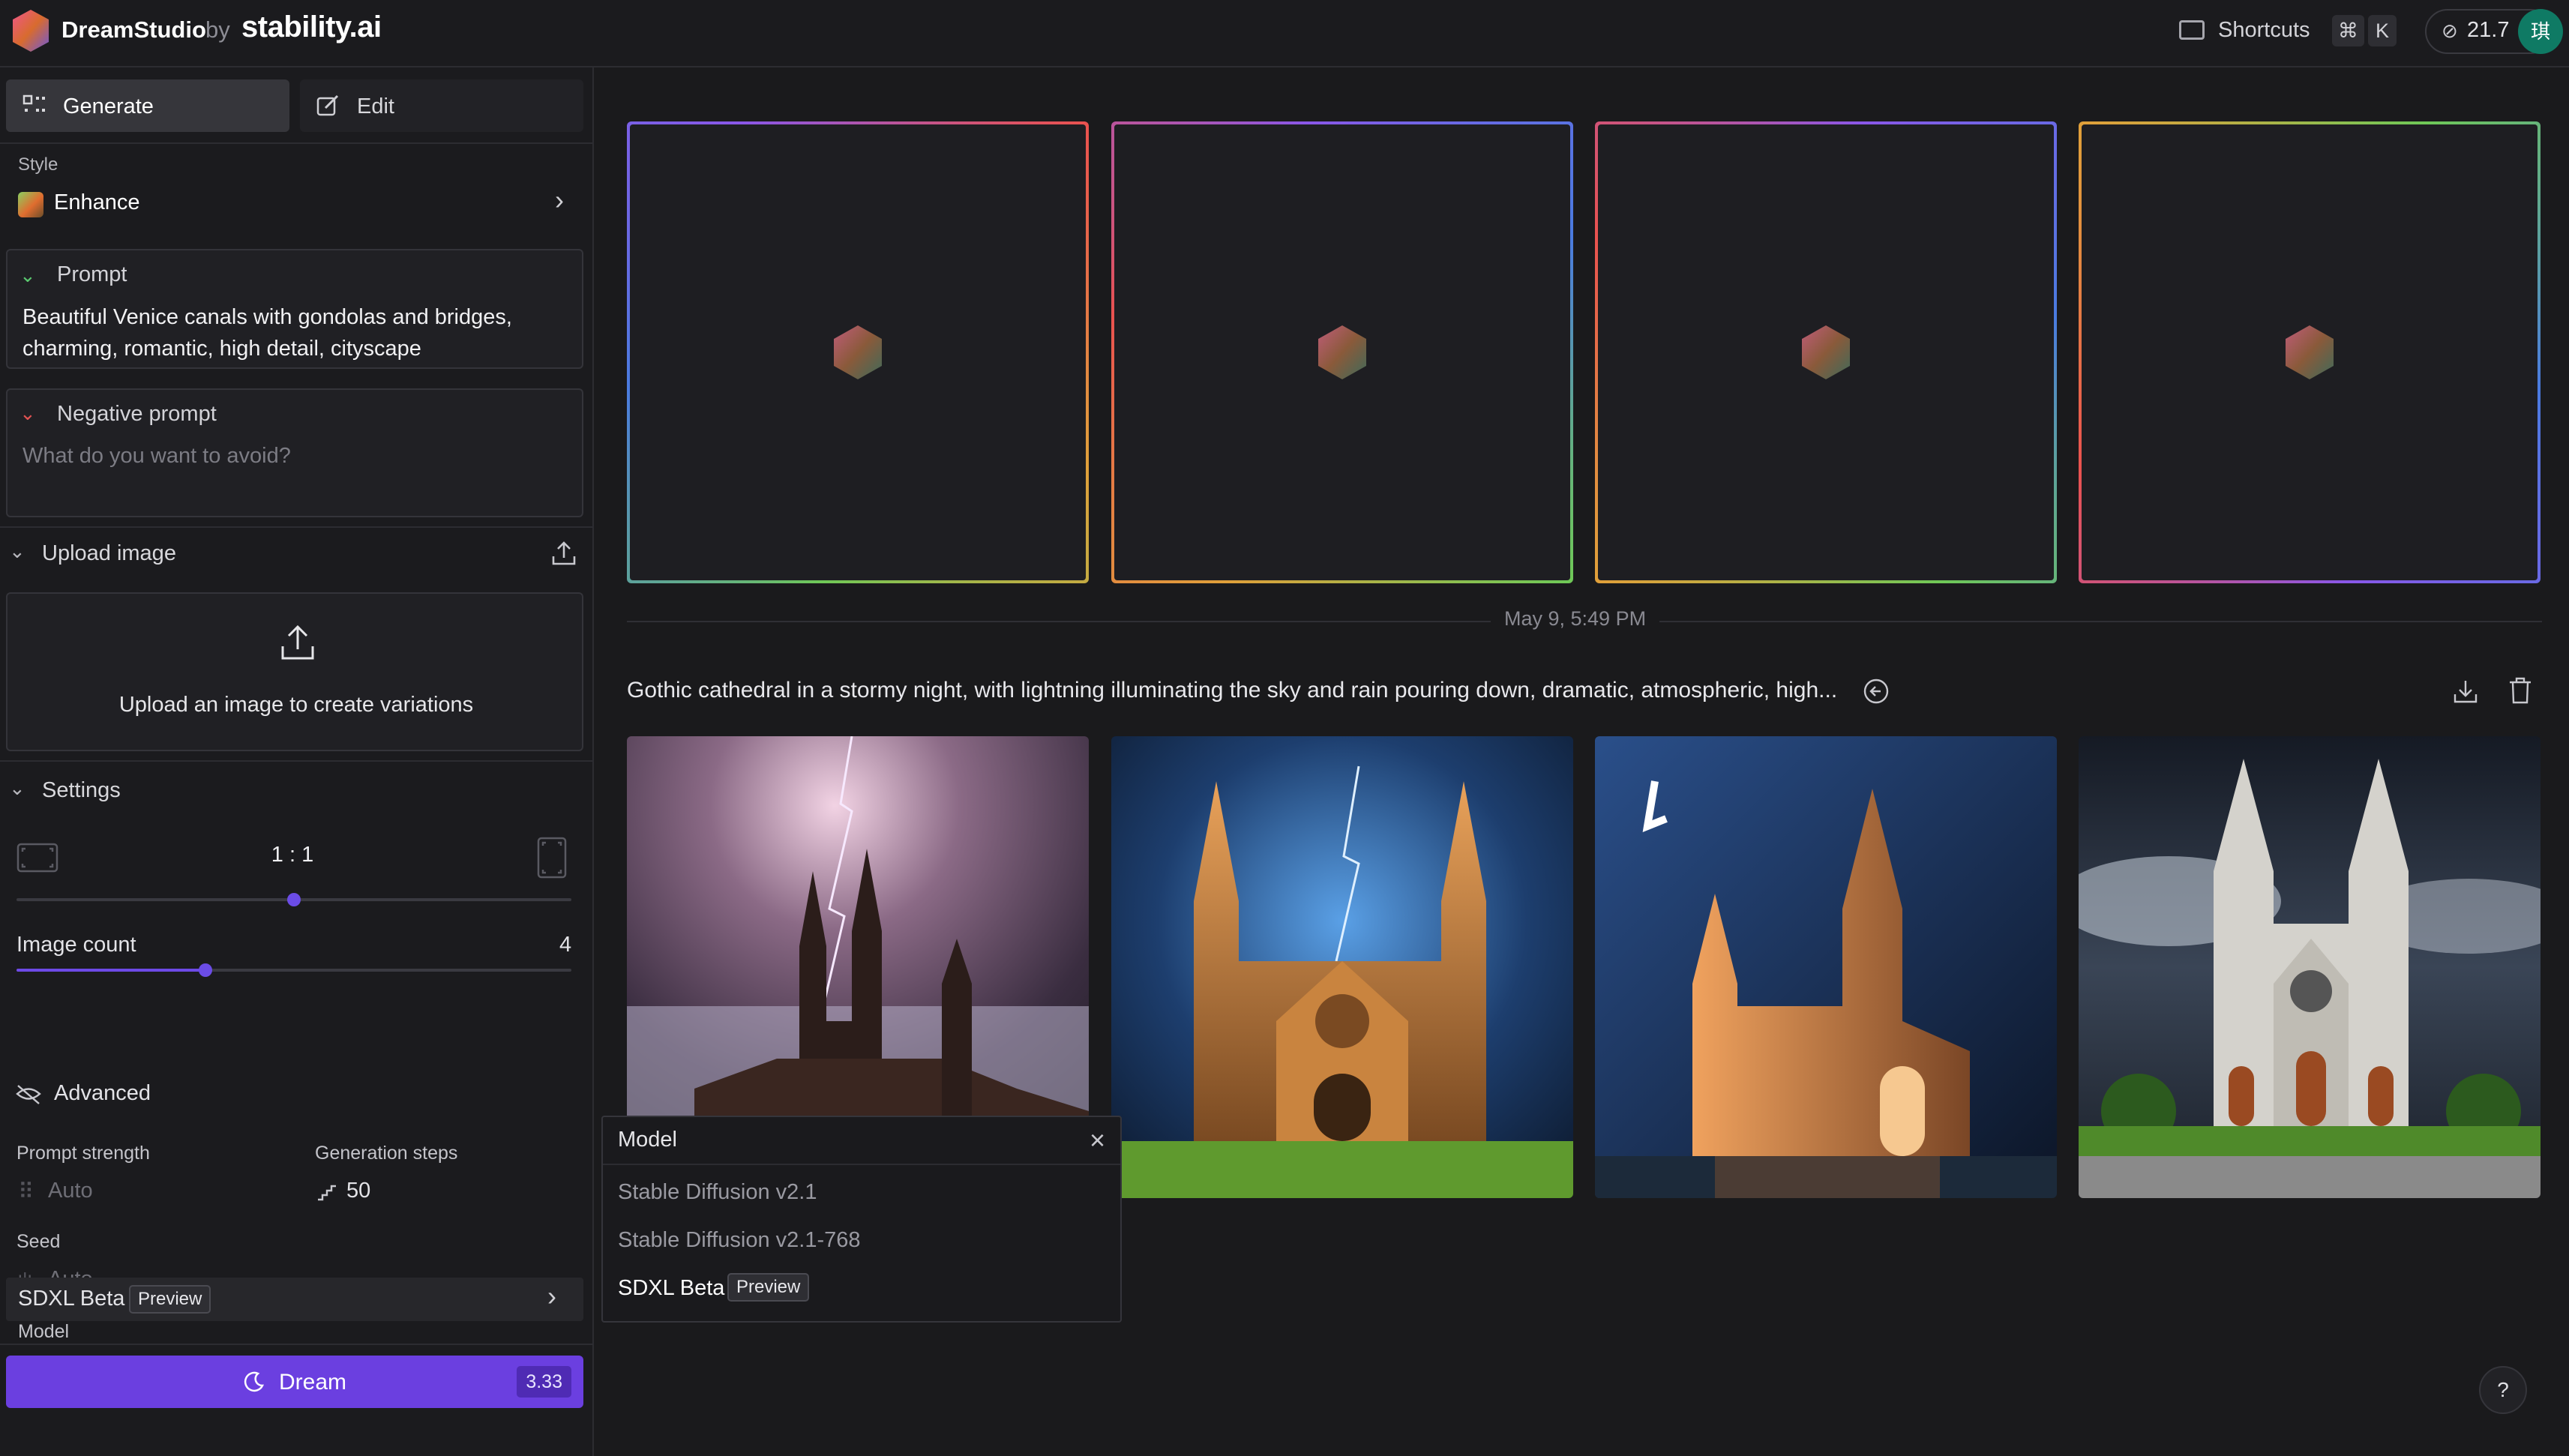  I want to click on close-icon: ×, so click(1098, 1140).